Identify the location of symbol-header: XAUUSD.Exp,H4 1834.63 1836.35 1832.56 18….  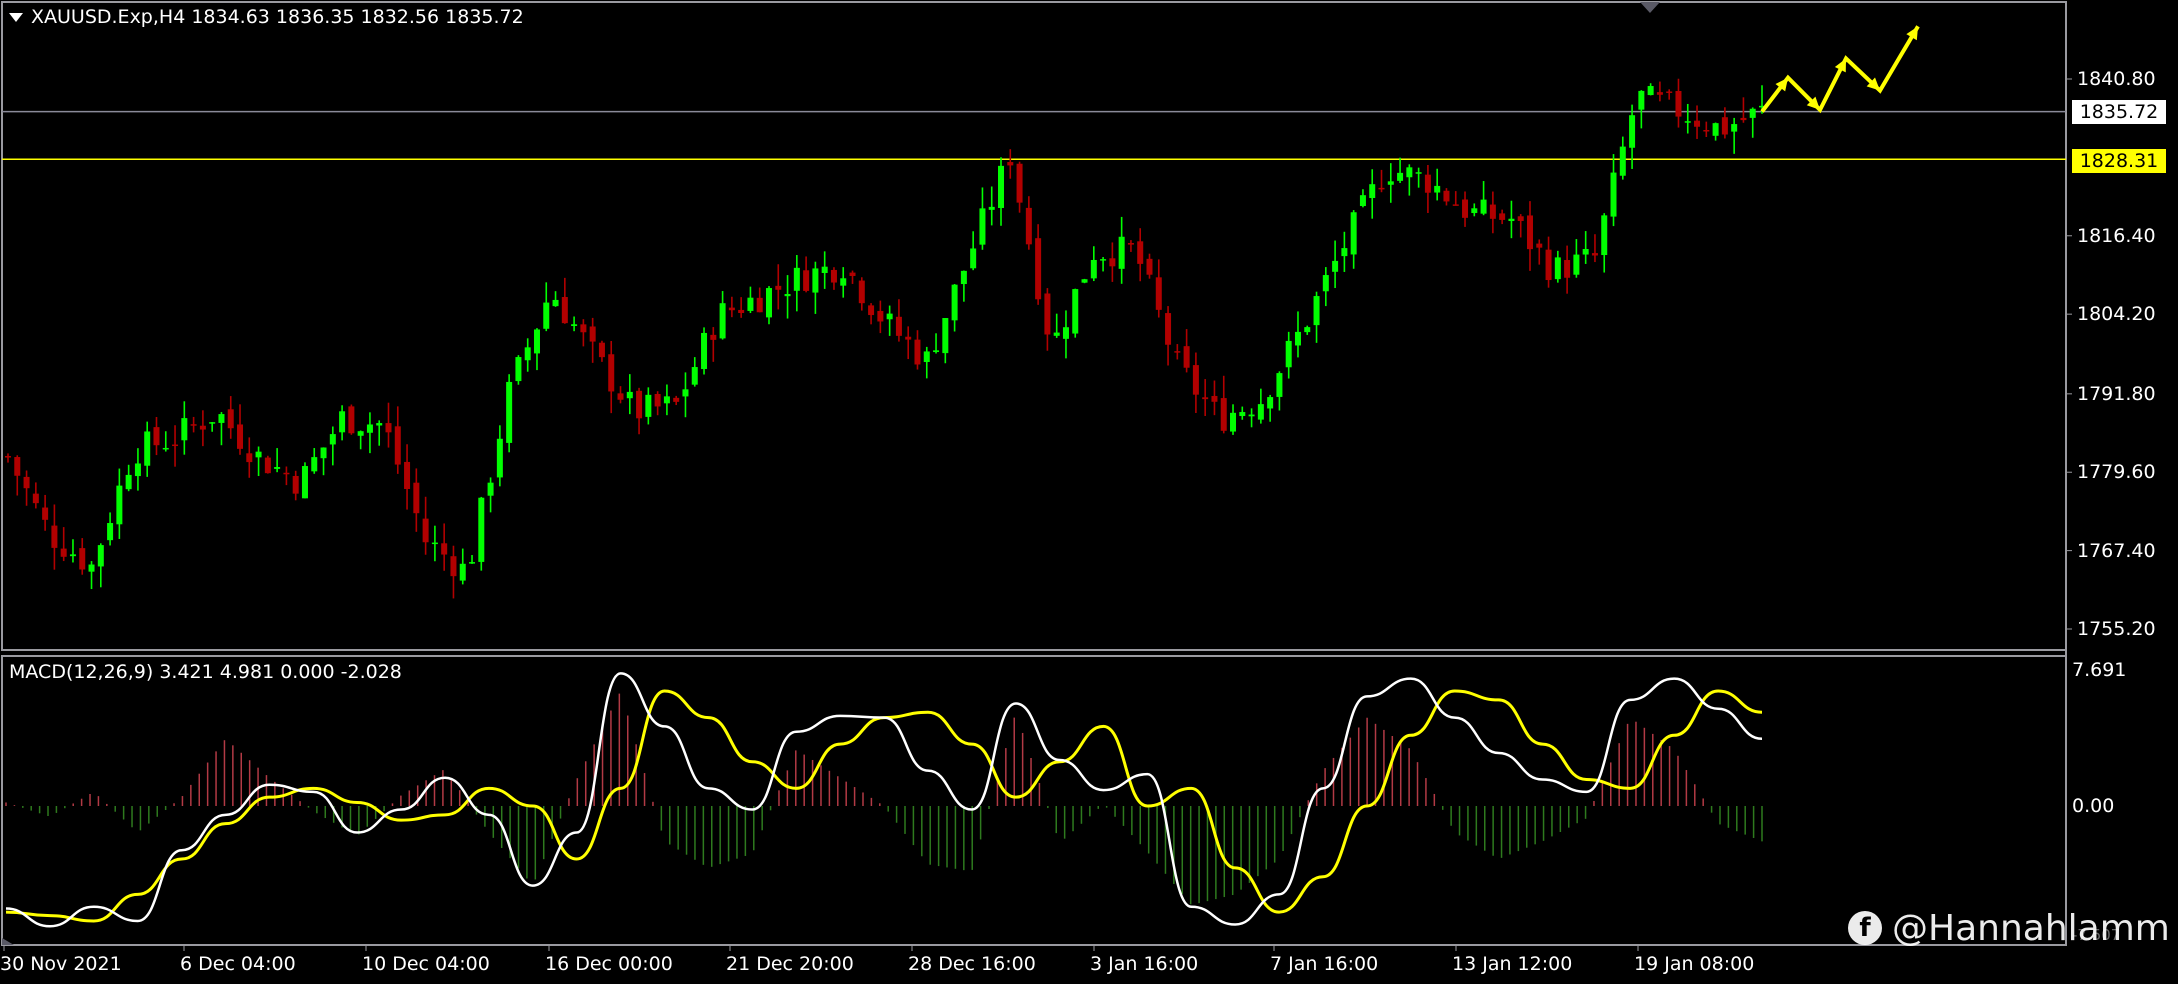
(266, 17).